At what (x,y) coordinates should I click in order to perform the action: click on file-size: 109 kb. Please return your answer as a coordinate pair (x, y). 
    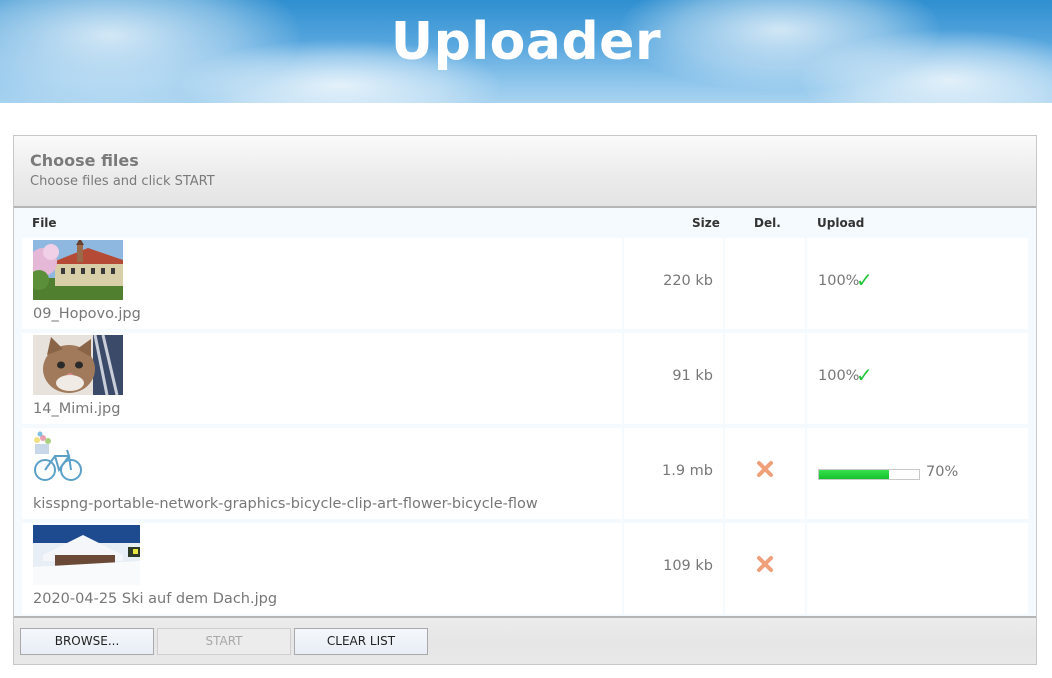
    Looking at the image, I should click on (688, 566).